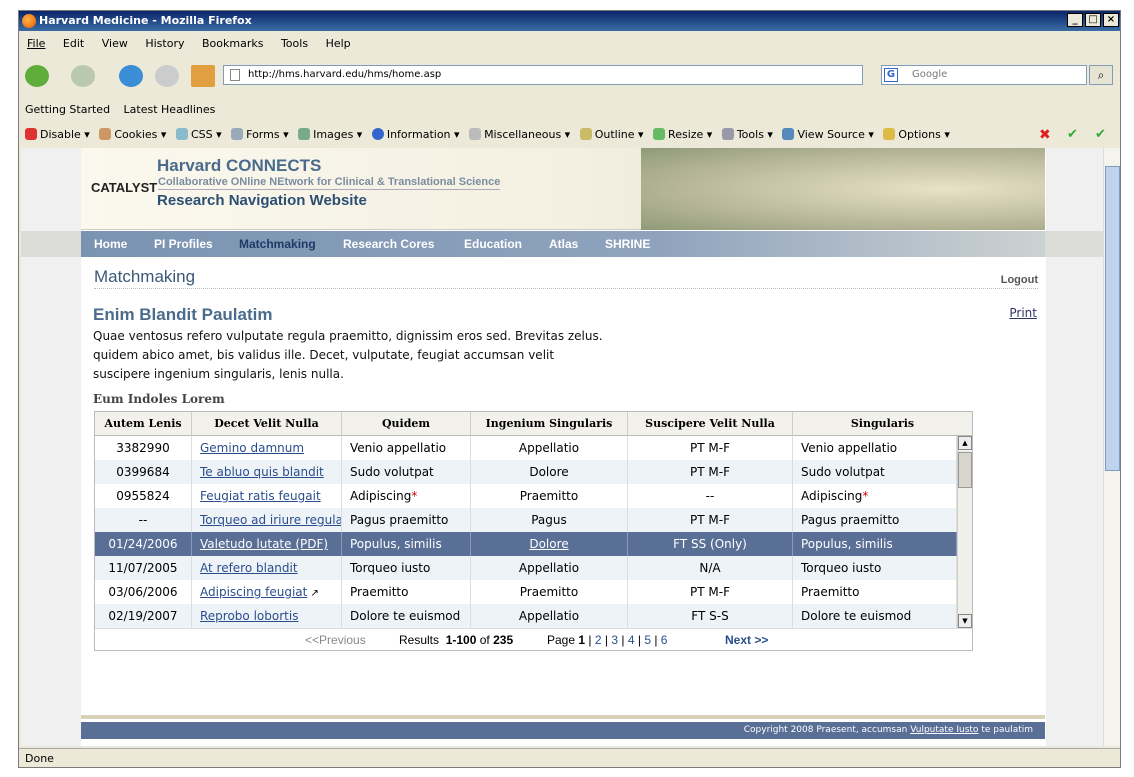  I want to click on print-link: Print, so click(1023, 313).